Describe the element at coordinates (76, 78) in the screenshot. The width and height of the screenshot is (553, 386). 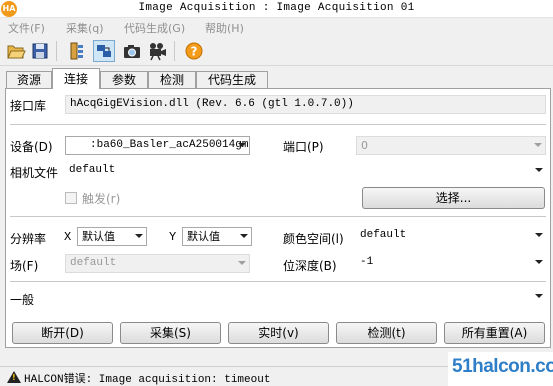
I see `tab-connection: 连接` at that location.